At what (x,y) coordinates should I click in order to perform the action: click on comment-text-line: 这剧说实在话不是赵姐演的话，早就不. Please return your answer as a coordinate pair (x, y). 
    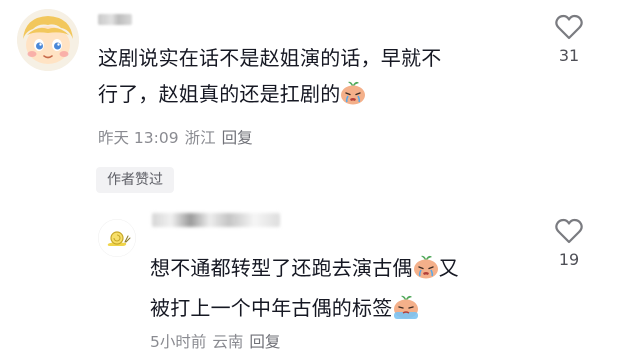
    Looking at the image, I should click on (270, 58).